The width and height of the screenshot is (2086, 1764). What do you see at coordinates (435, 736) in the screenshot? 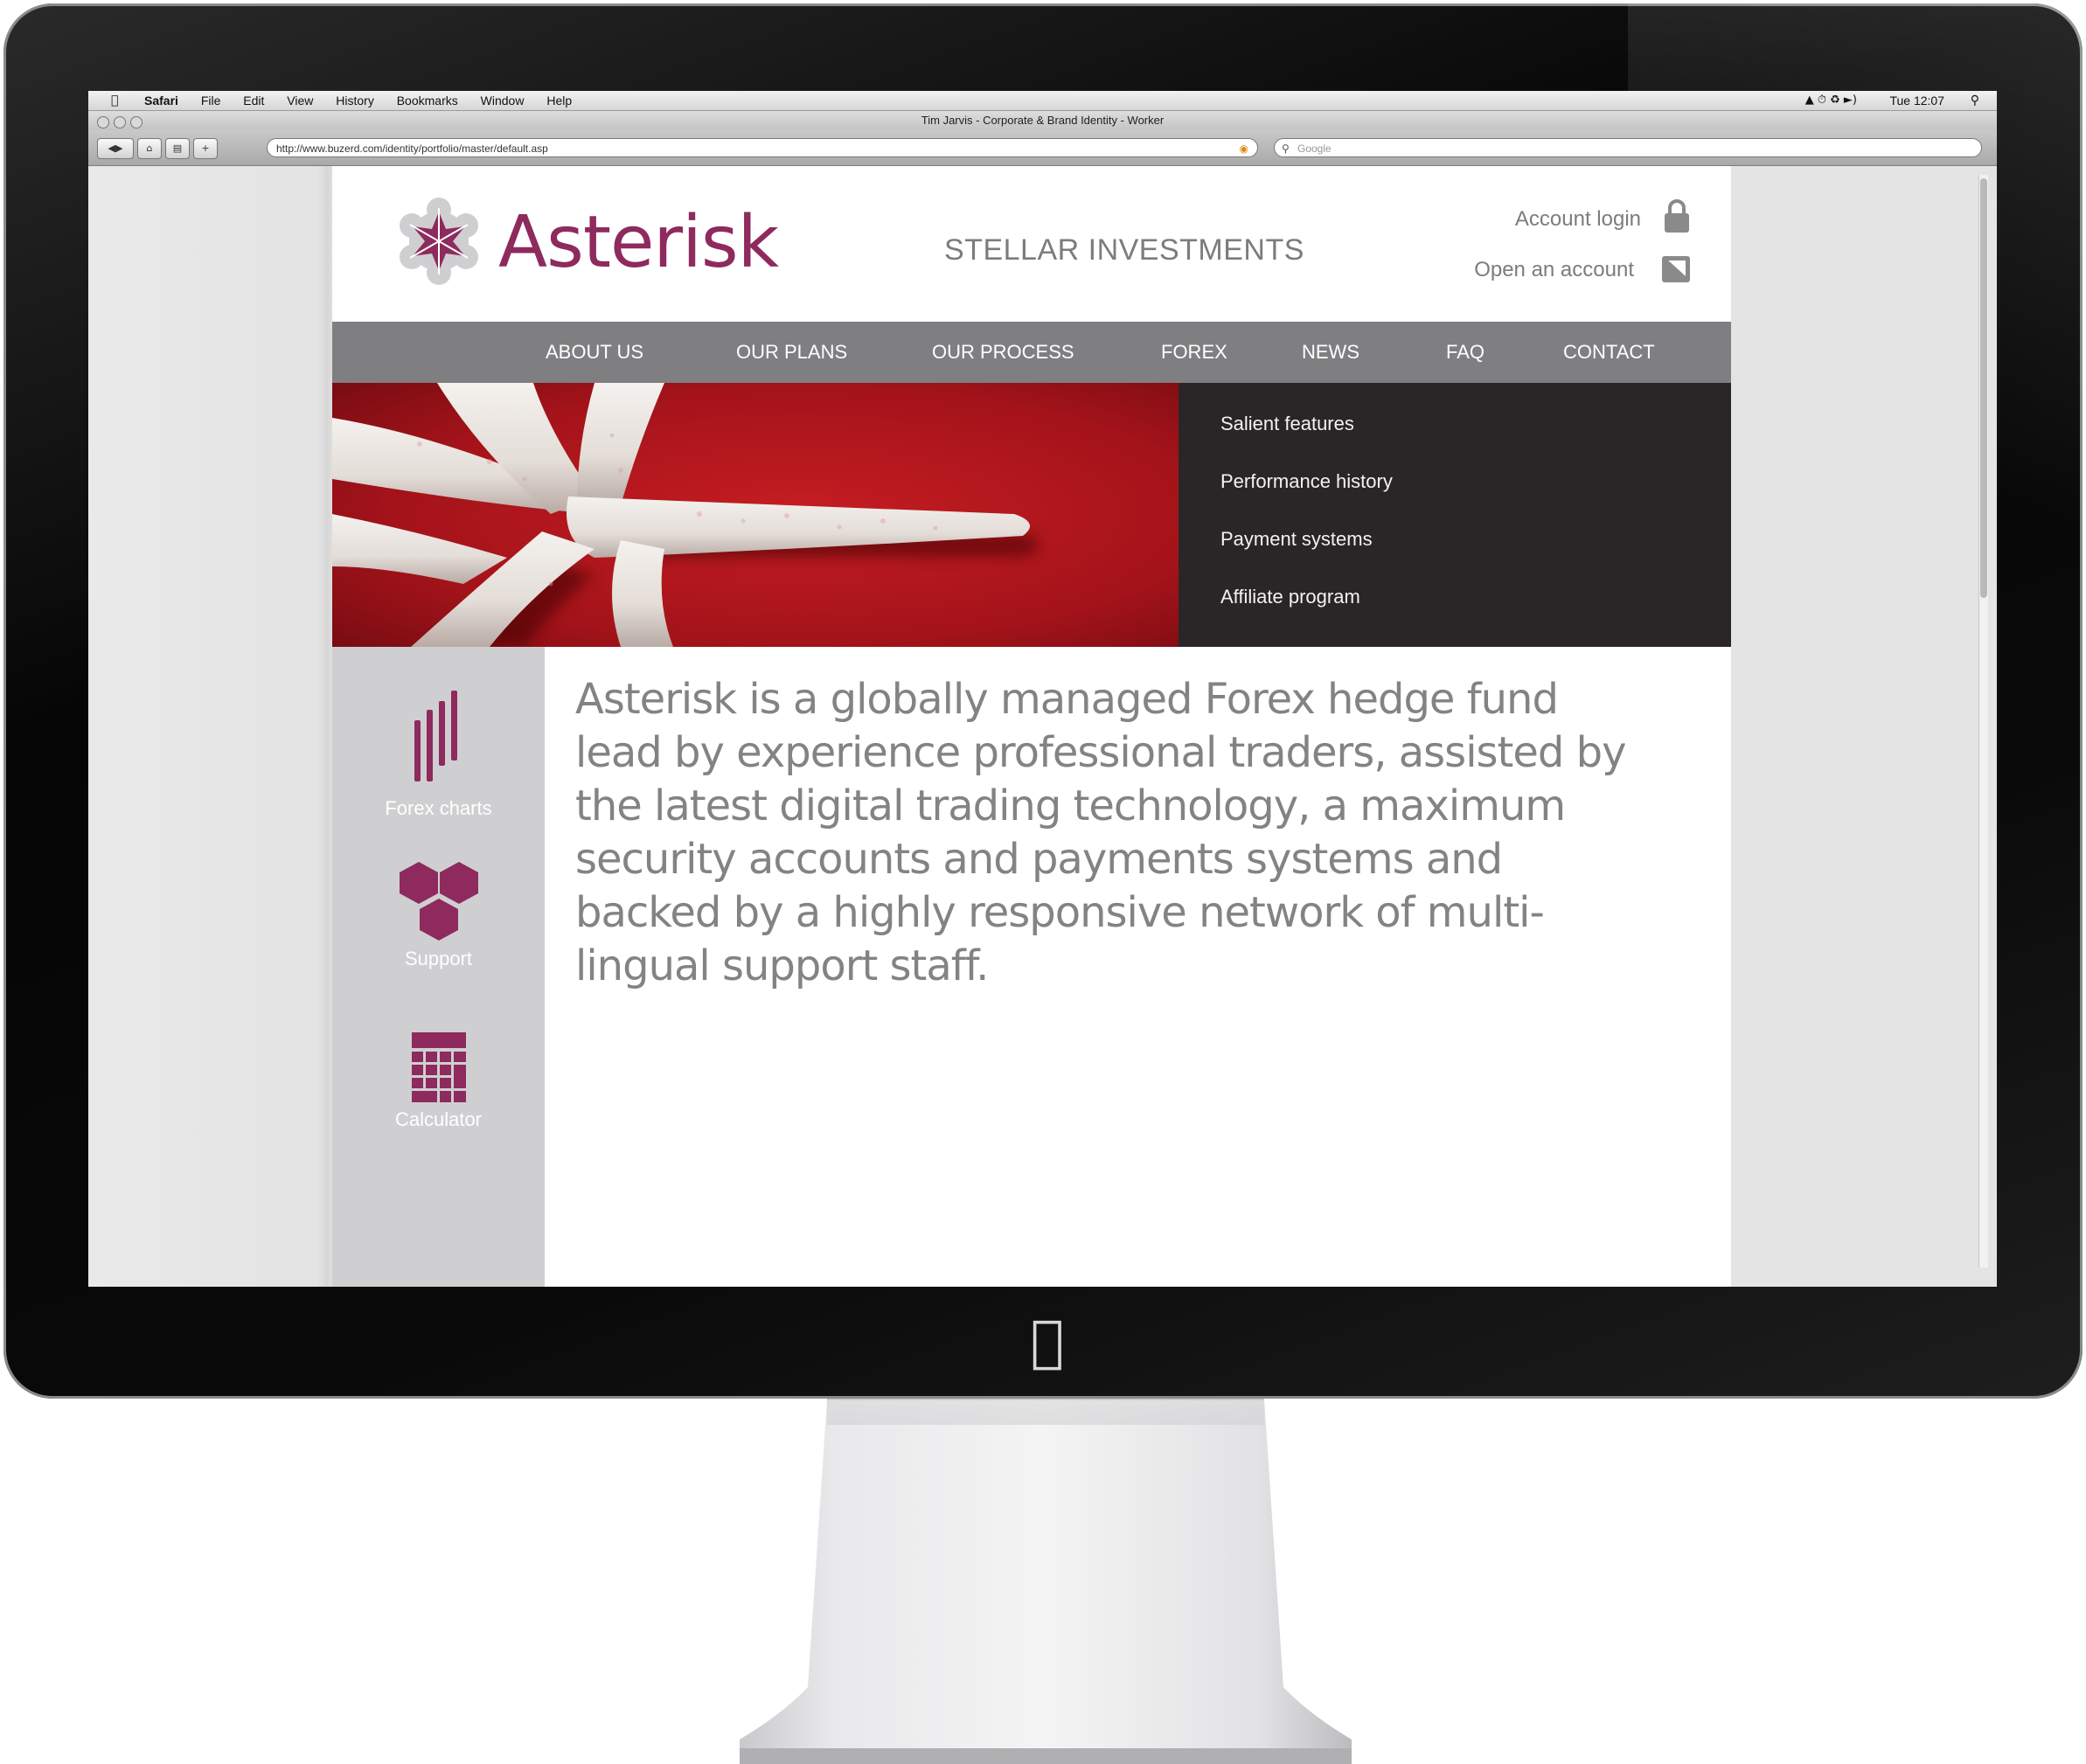
I see `bar-chart-icon` at bounding box center [435, 736].